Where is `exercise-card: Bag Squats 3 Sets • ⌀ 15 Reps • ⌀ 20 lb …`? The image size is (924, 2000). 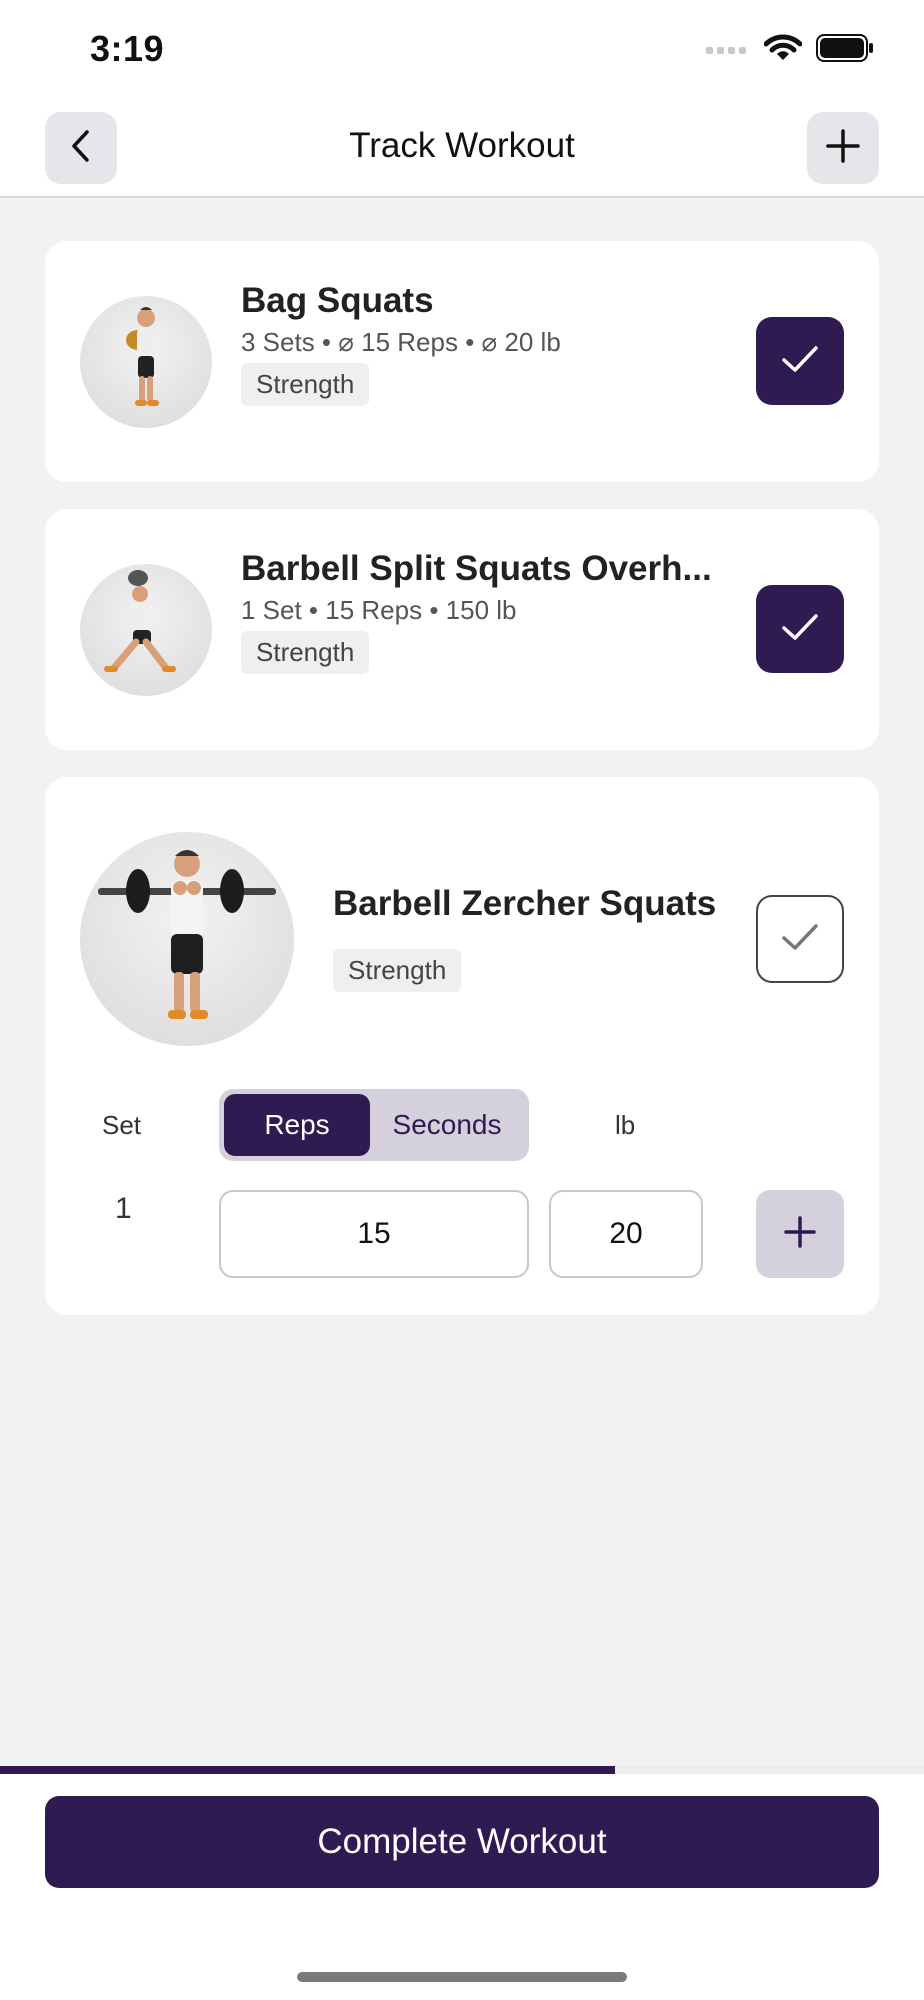
exercise-card: Bag Squats 3 Sets • ⌀ 15 Reps • ⌀ 20 lb … is located at coordinates (462, 361).